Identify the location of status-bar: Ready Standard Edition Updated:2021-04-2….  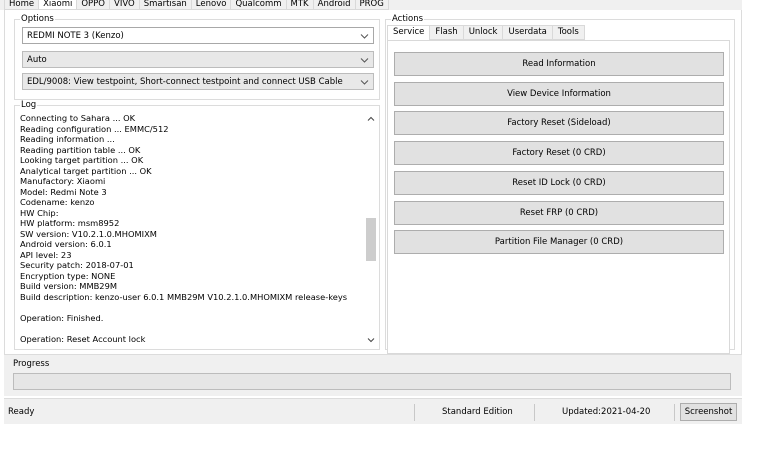
(373, 411).